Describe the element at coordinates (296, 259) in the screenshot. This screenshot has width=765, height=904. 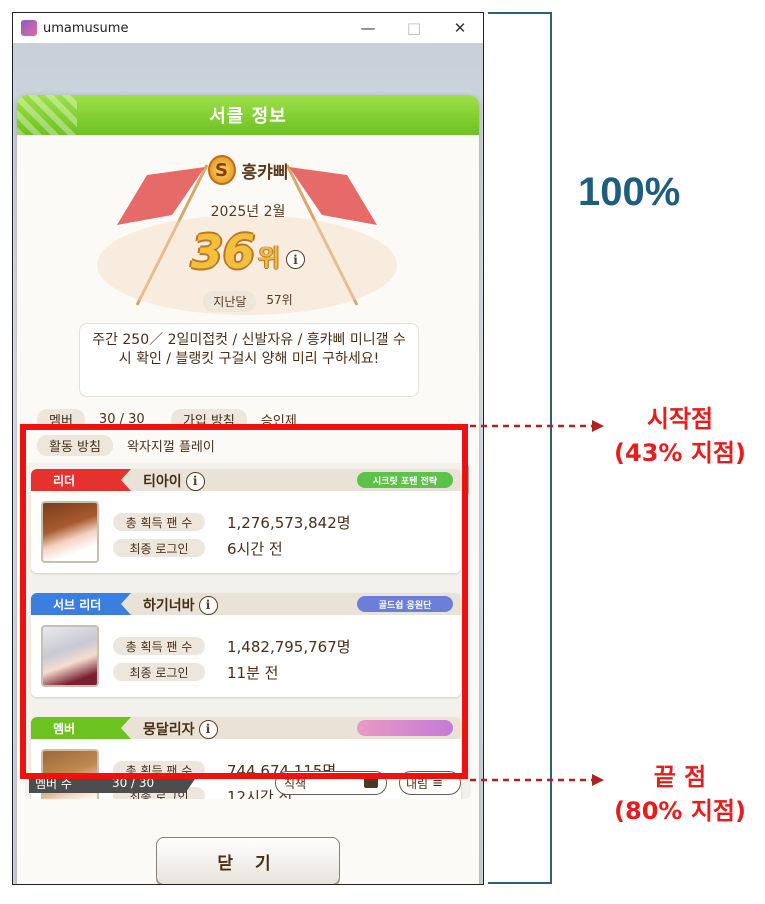
I see `rank-info-icon: i` at that location.